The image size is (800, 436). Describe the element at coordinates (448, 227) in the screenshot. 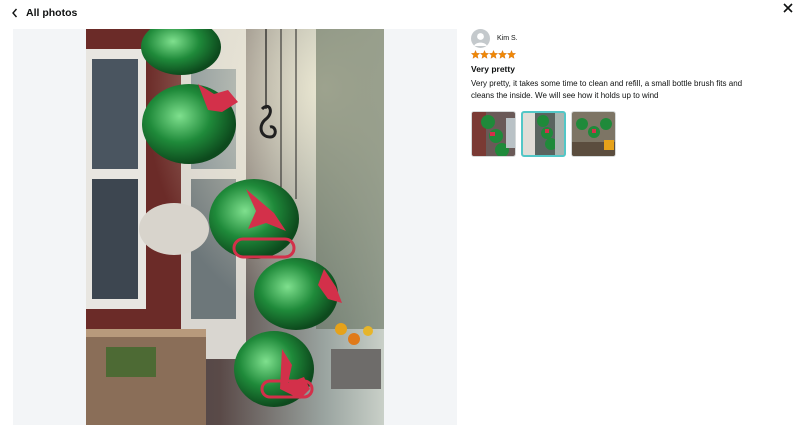

I see `next-photo-button` at that location.